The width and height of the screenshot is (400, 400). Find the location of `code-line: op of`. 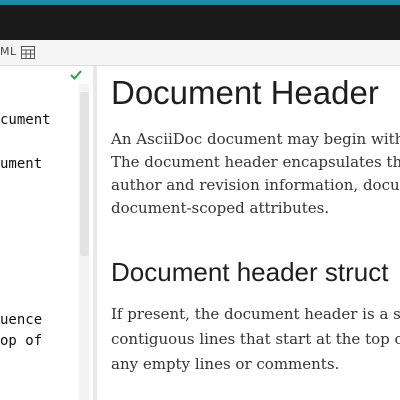

code-line: op of is located at coordinates (21, 341).